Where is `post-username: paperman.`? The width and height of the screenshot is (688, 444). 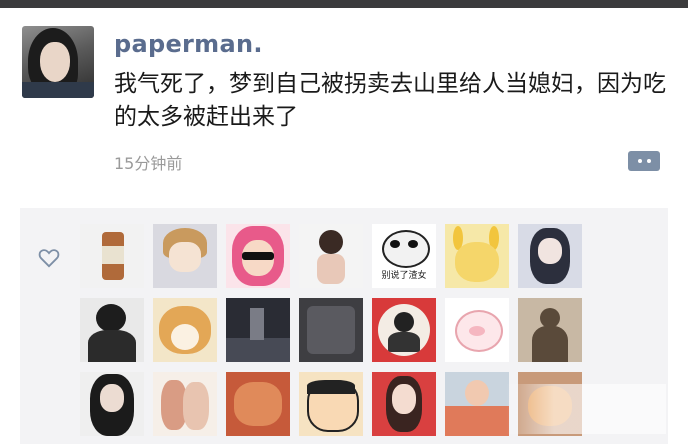
post-username: paperman. is located at coordinates (188, 44).